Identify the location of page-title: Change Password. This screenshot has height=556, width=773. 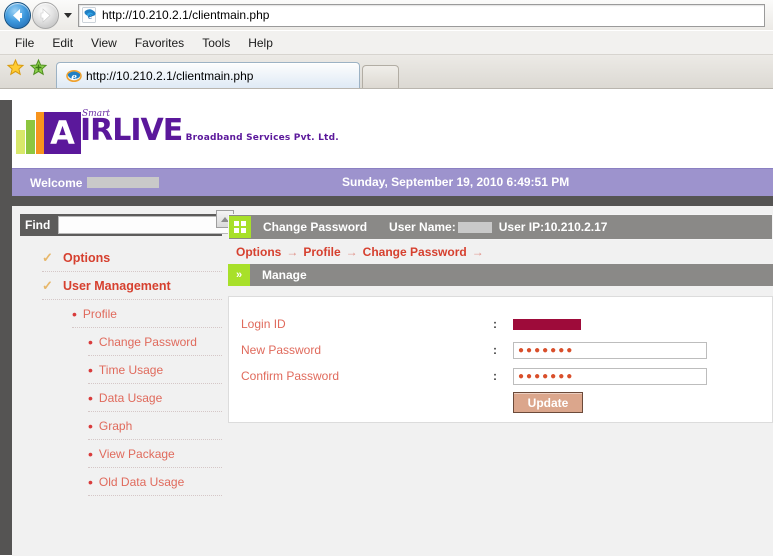
(315, 227).